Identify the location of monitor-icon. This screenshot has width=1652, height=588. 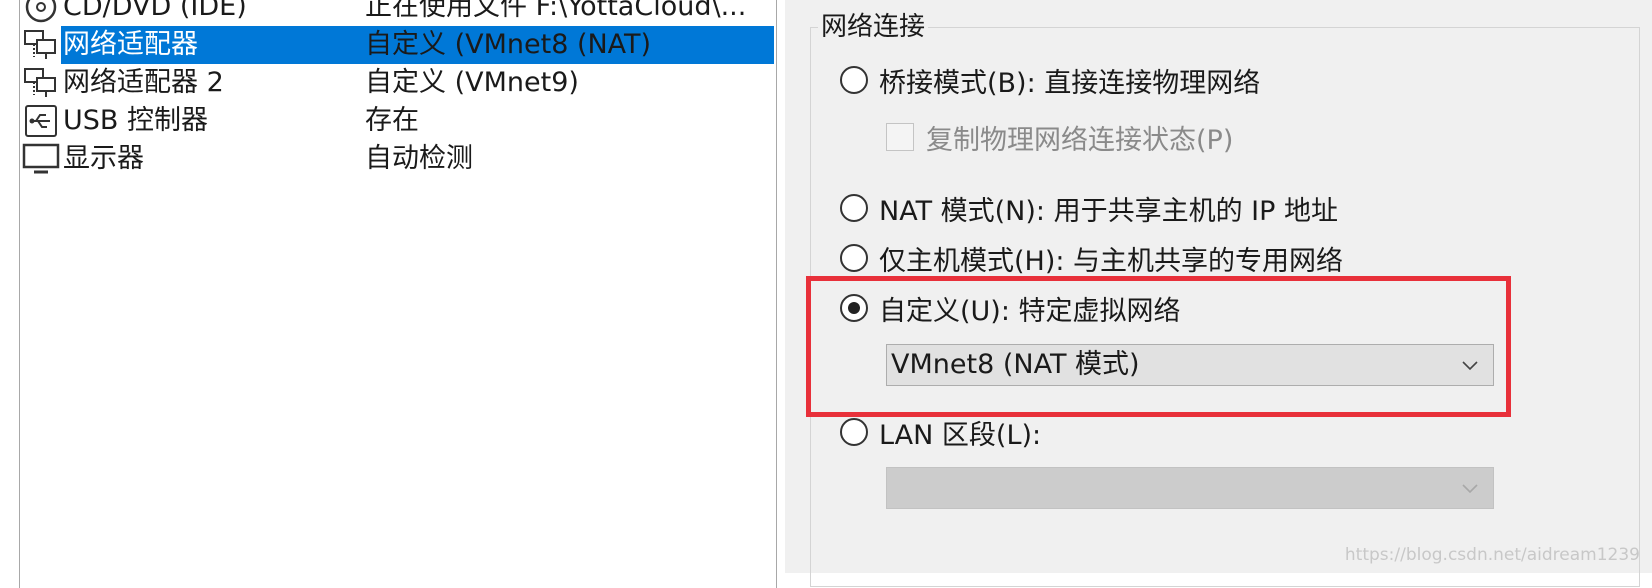
(41, 158).